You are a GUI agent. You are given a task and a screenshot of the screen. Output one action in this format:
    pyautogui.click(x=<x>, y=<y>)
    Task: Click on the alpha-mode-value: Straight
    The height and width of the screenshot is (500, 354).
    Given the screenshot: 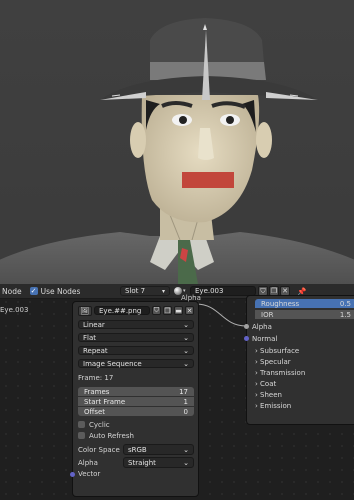 What is the action you would take?
    pyautogui.click(x=142, y=462)
    